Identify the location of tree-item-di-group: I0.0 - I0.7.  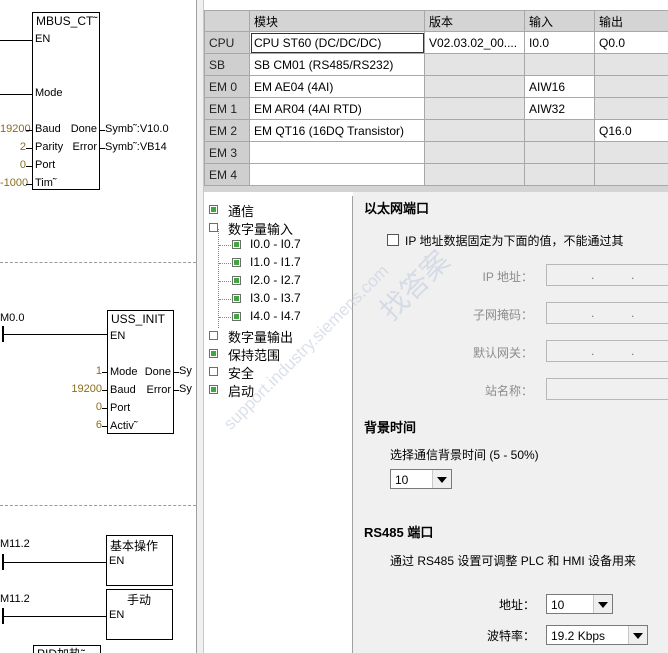
(266, 244).